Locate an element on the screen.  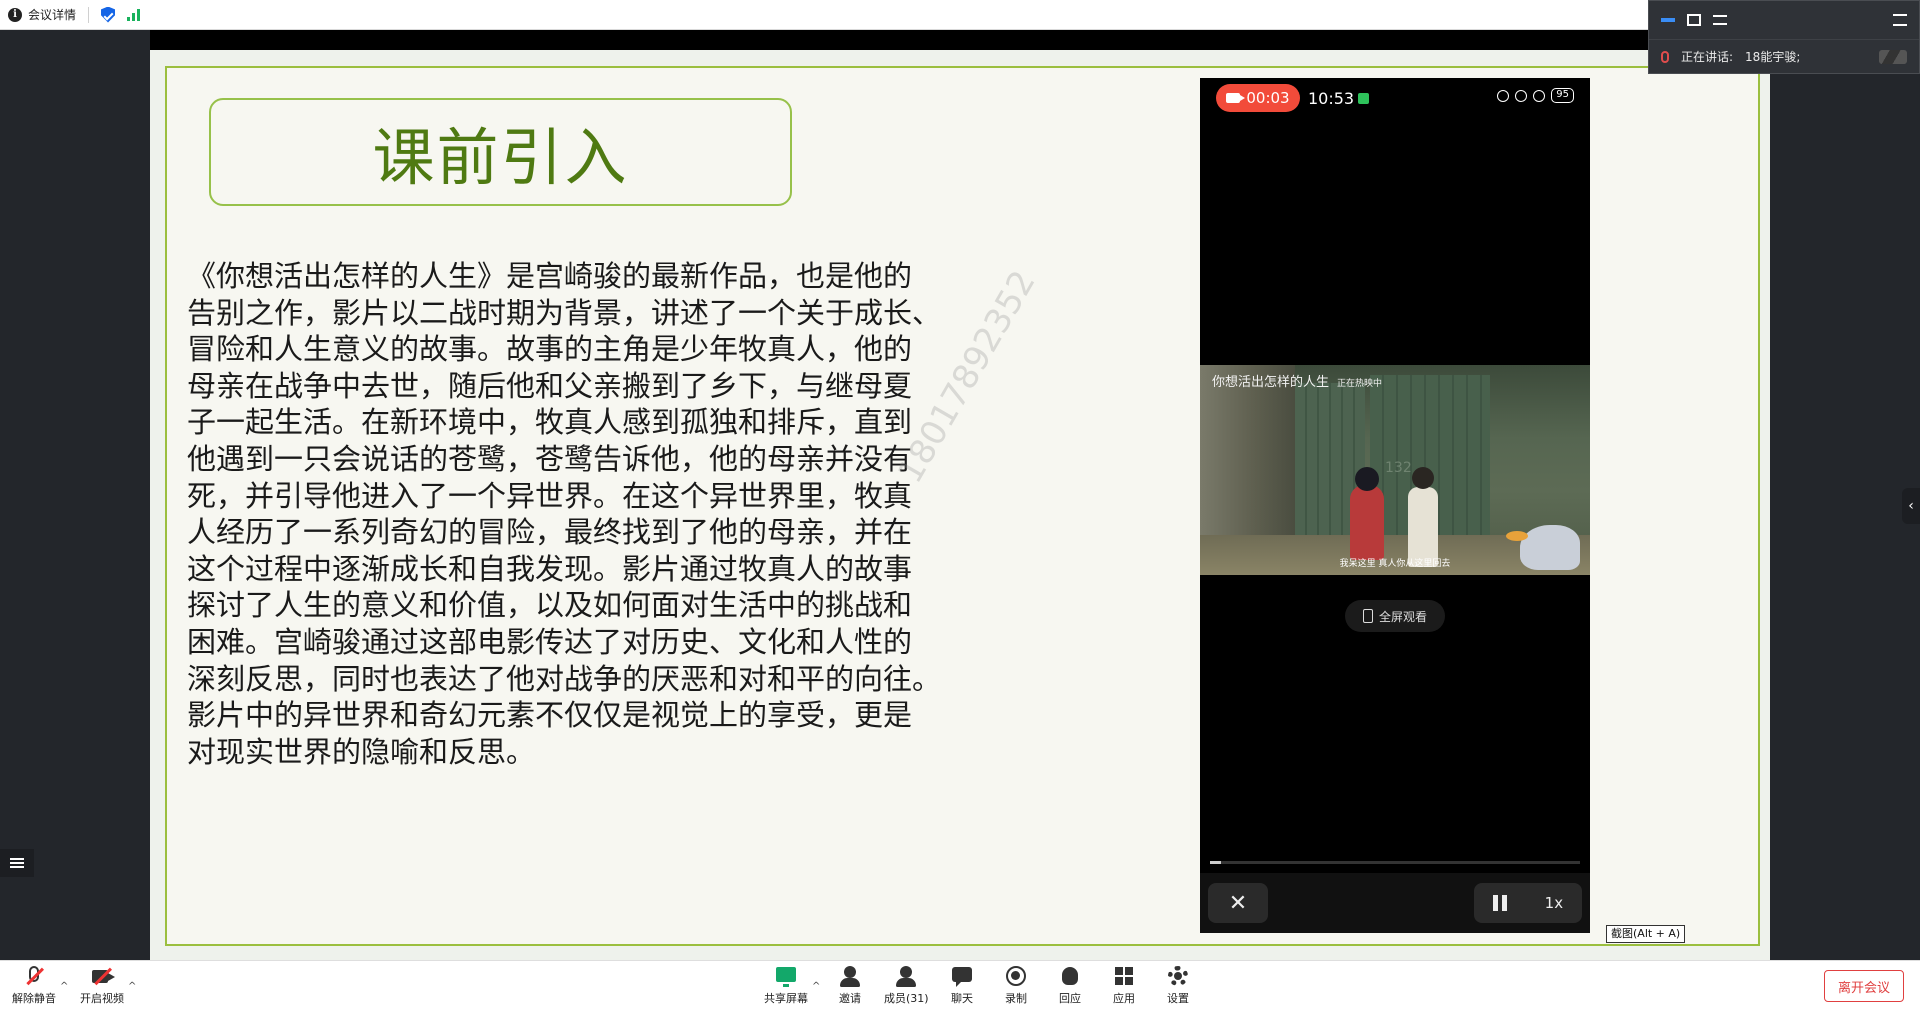
top-bar: i 会议详情 is located at coordinates (960, 15).